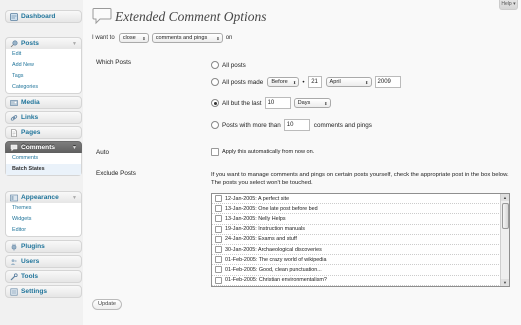 Image resolution: width=521 pixels, height=325 pixels. I want to click on submenu-item-add-new: Add New, so click(43, 65).